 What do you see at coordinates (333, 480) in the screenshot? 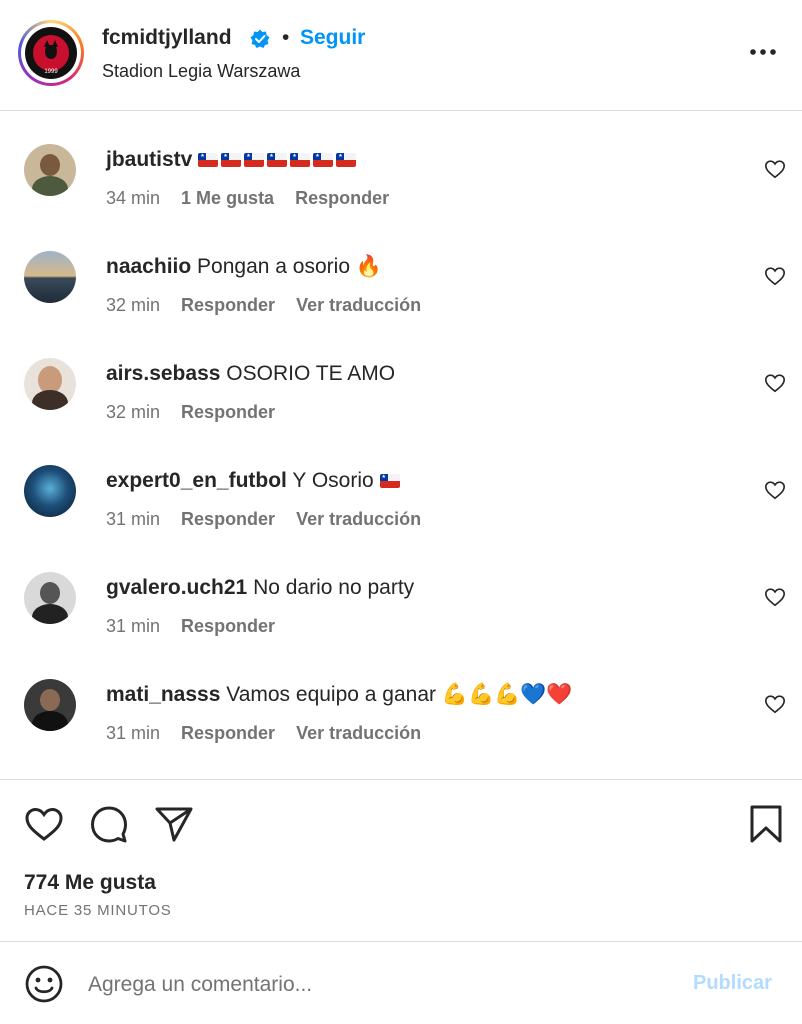
I see `comment-text: Y Osorio` at bounding box center [333, 480].